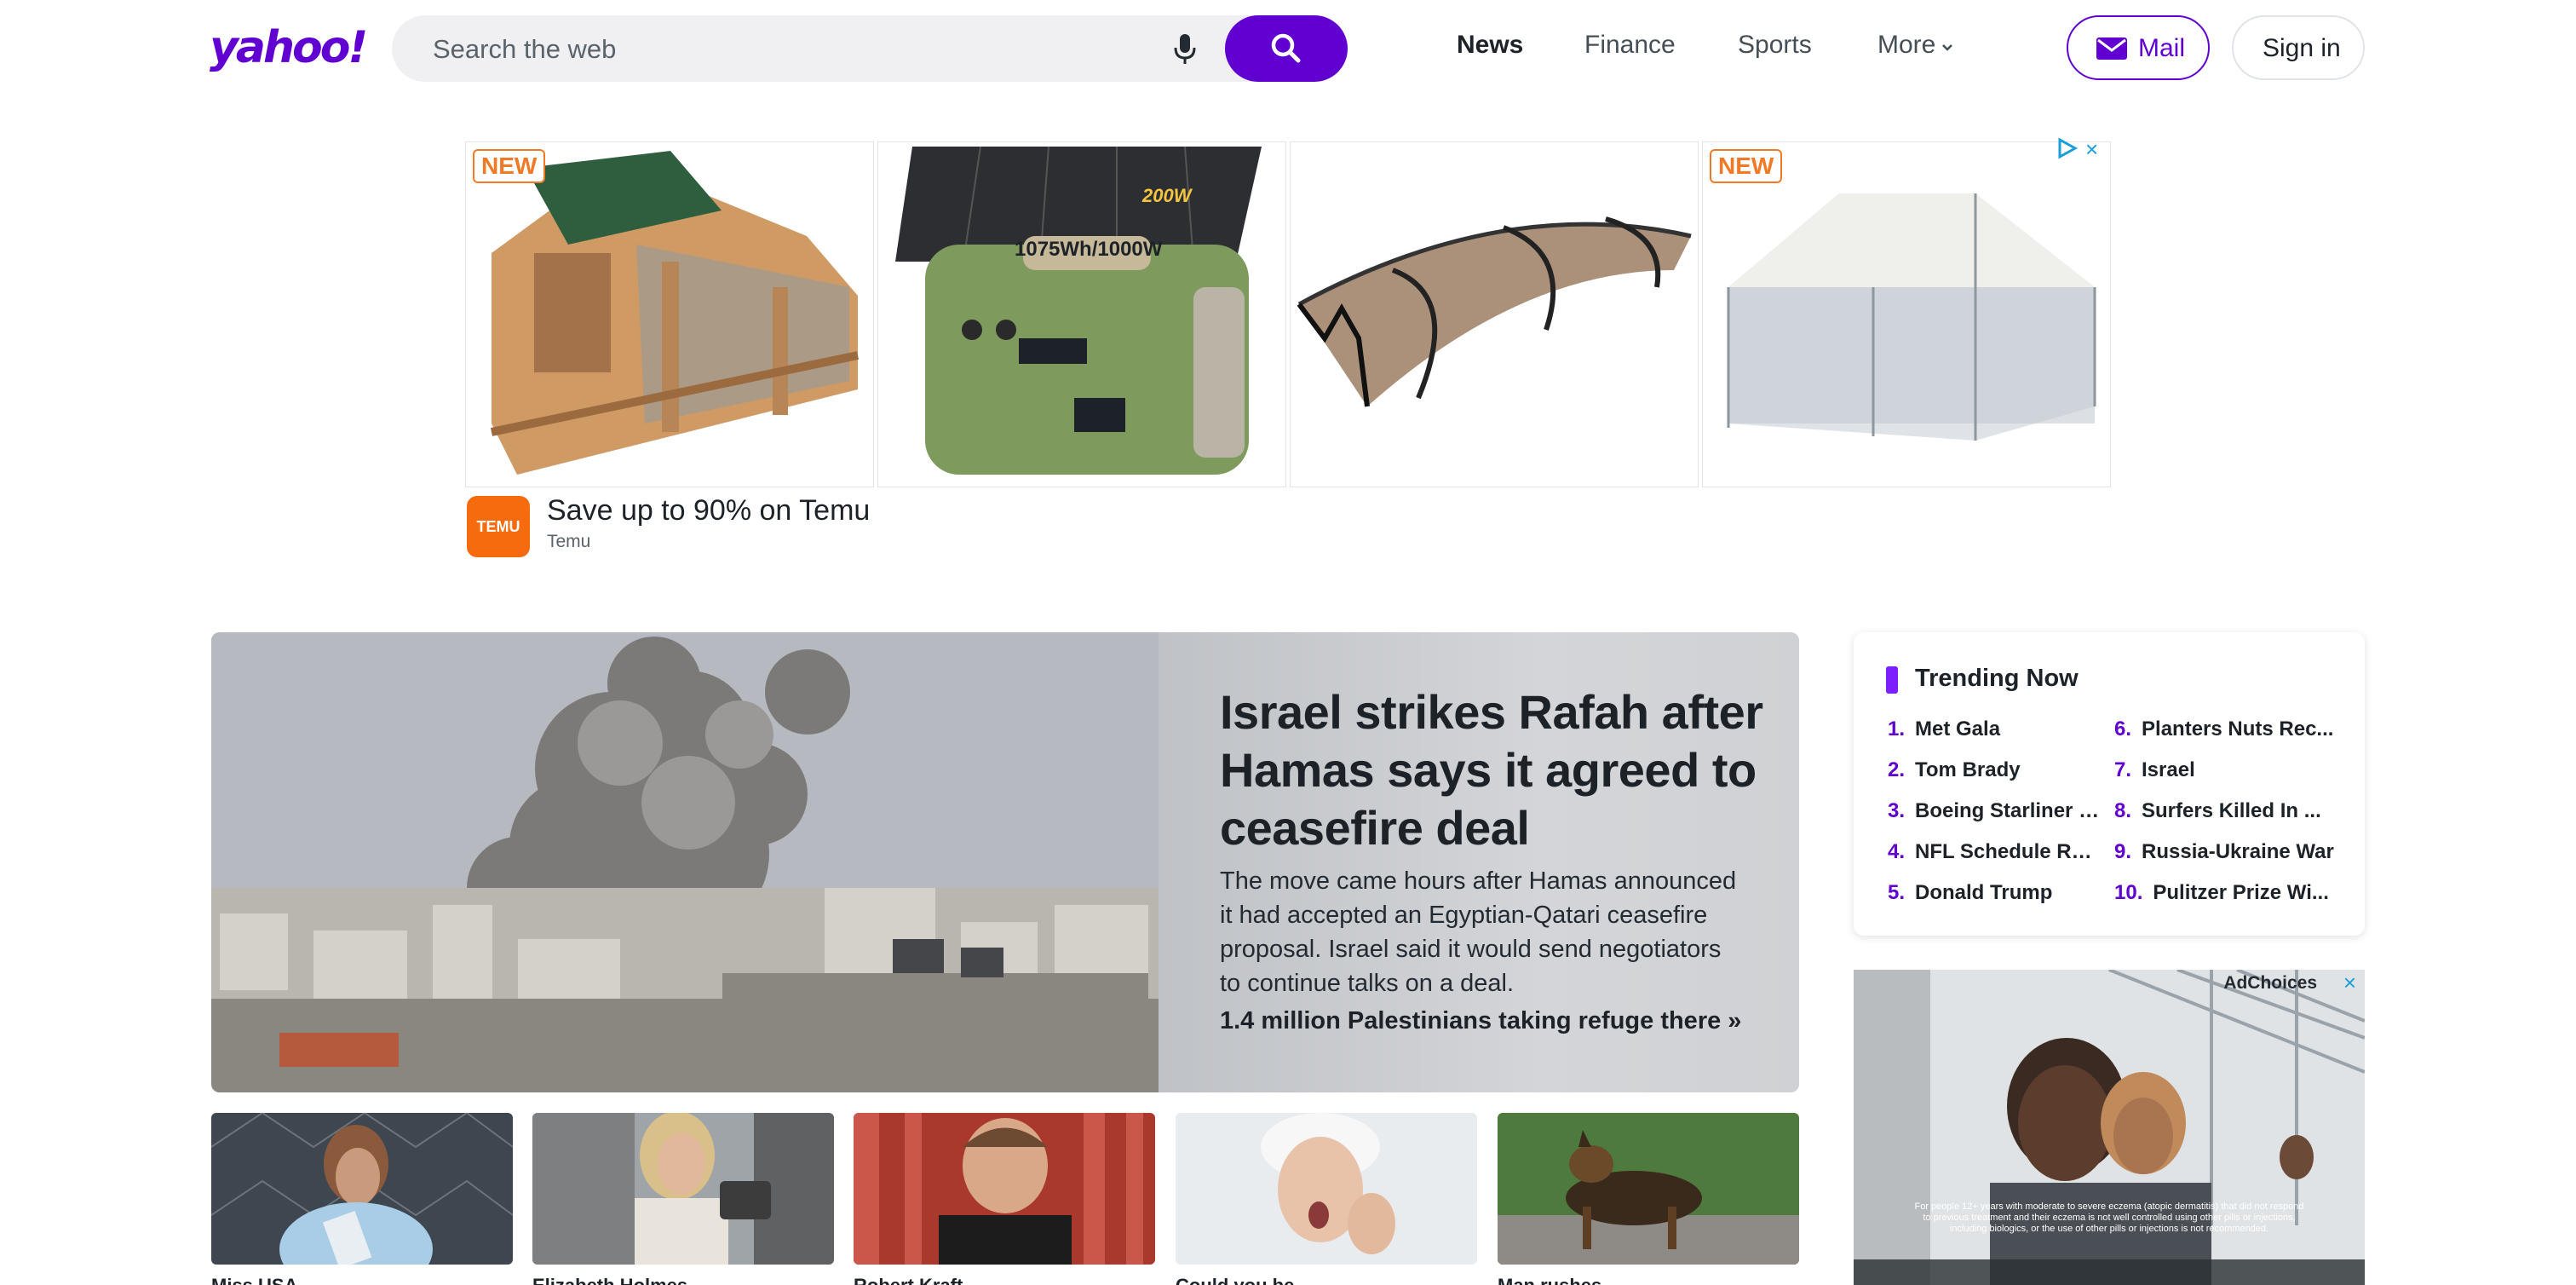 The width and height of the screenshot is (2576, 1285). What do you see at coordinates (1649, 1280) in the screenshot?
I see `thumb-caption-5: Man rushes` at bounding box center [1649, 1280].